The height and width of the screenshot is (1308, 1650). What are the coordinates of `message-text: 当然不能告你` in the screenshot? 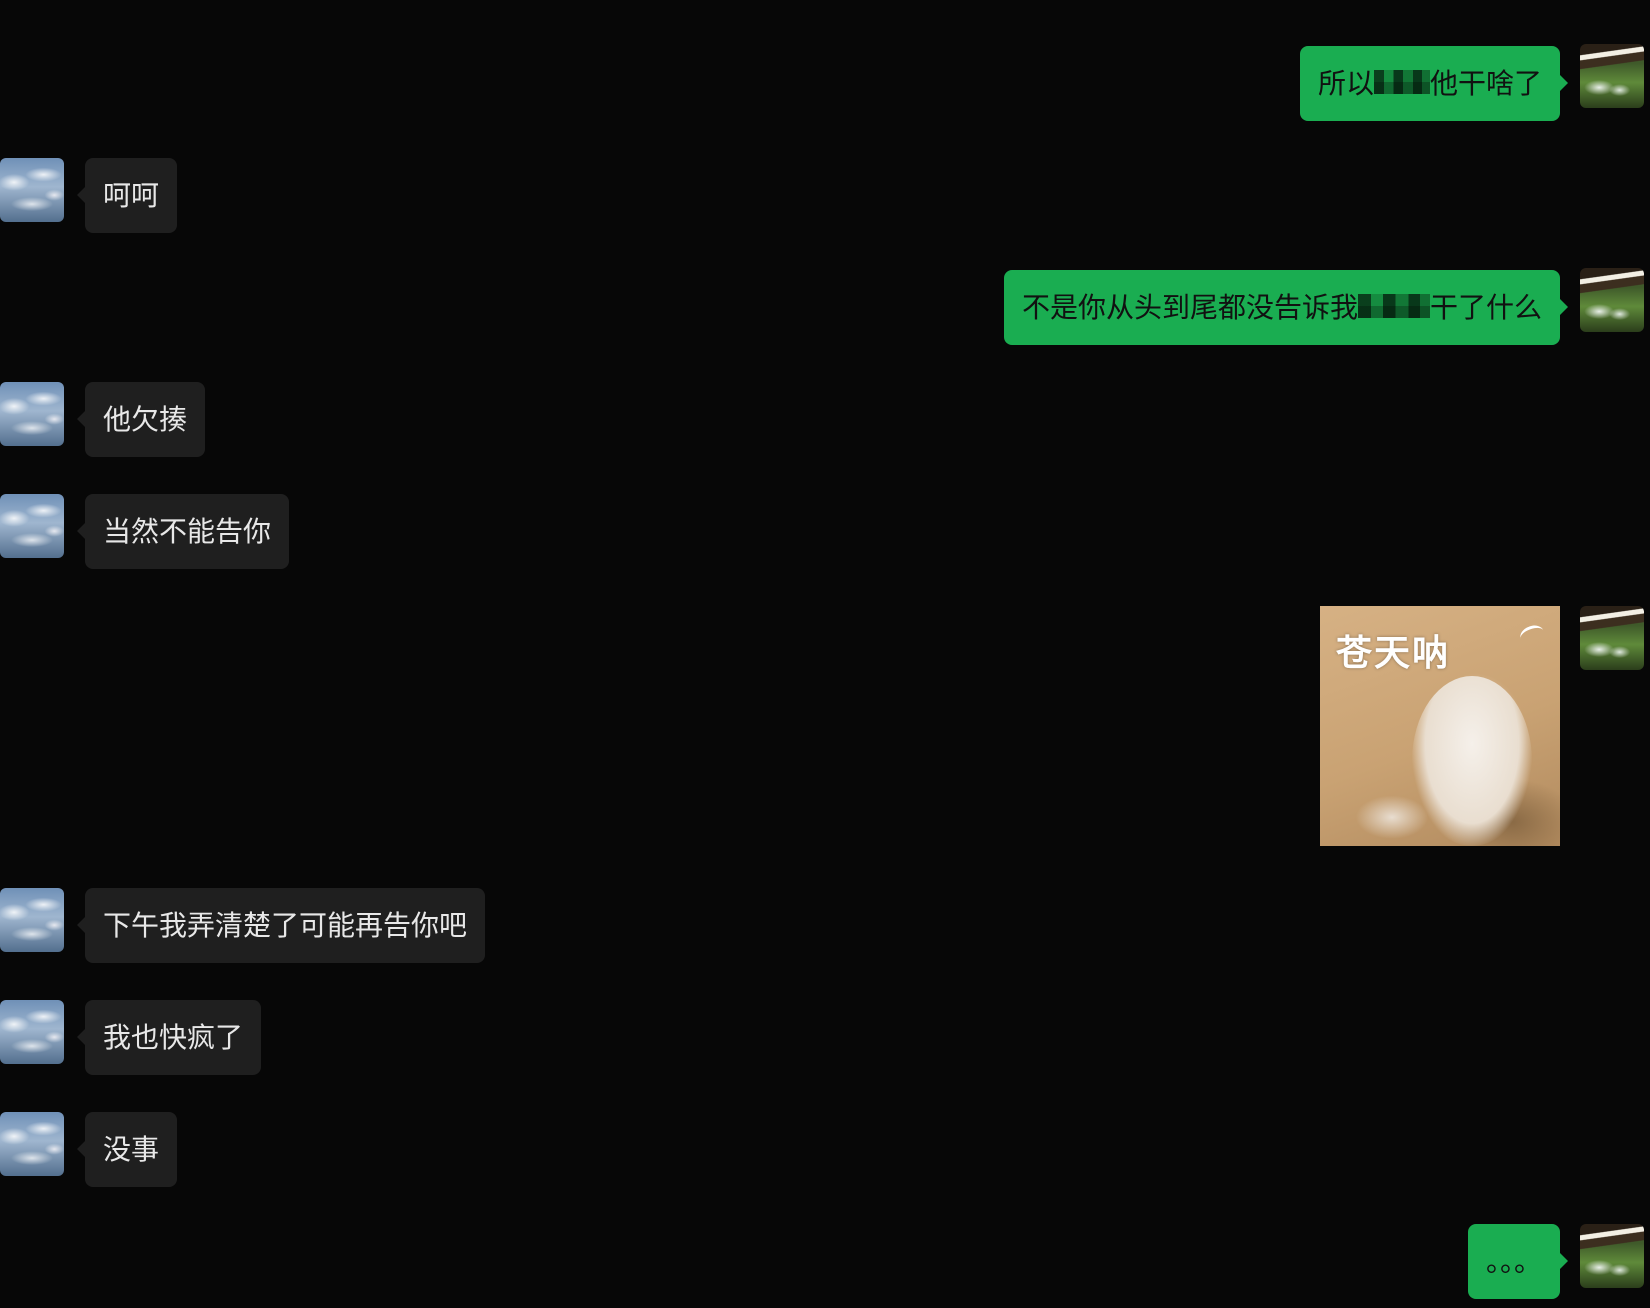 It's located at (187, 531).